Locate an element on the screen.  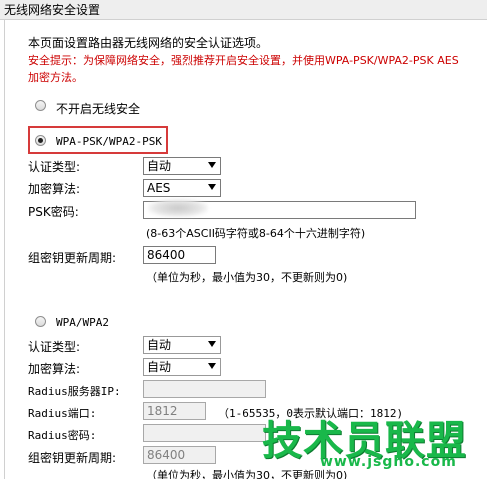
wpa-encryption-label: 加密算法: is located at coordinates (54, 369).